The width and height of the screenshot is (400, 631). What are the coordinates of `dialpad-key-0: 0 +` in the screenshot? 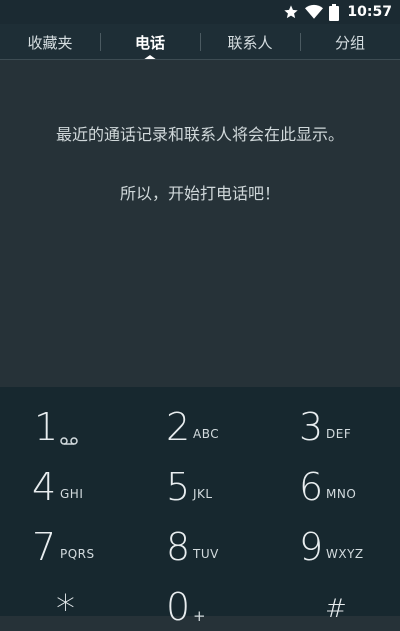 It's located at (199, 598).